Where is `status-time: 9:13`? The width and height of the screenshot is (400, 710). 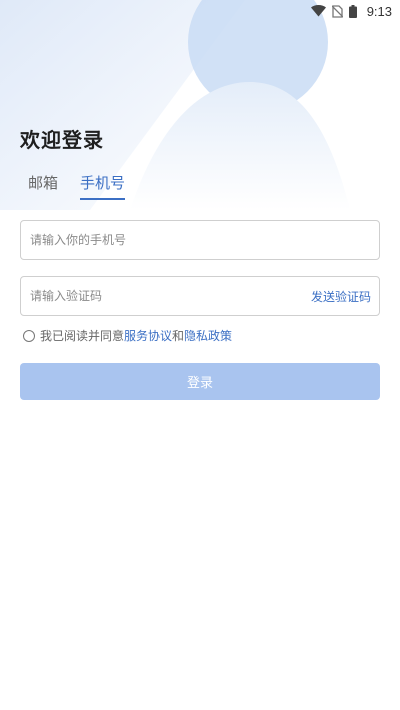 status-time: 9:13 is located at coordinates (379, 11).